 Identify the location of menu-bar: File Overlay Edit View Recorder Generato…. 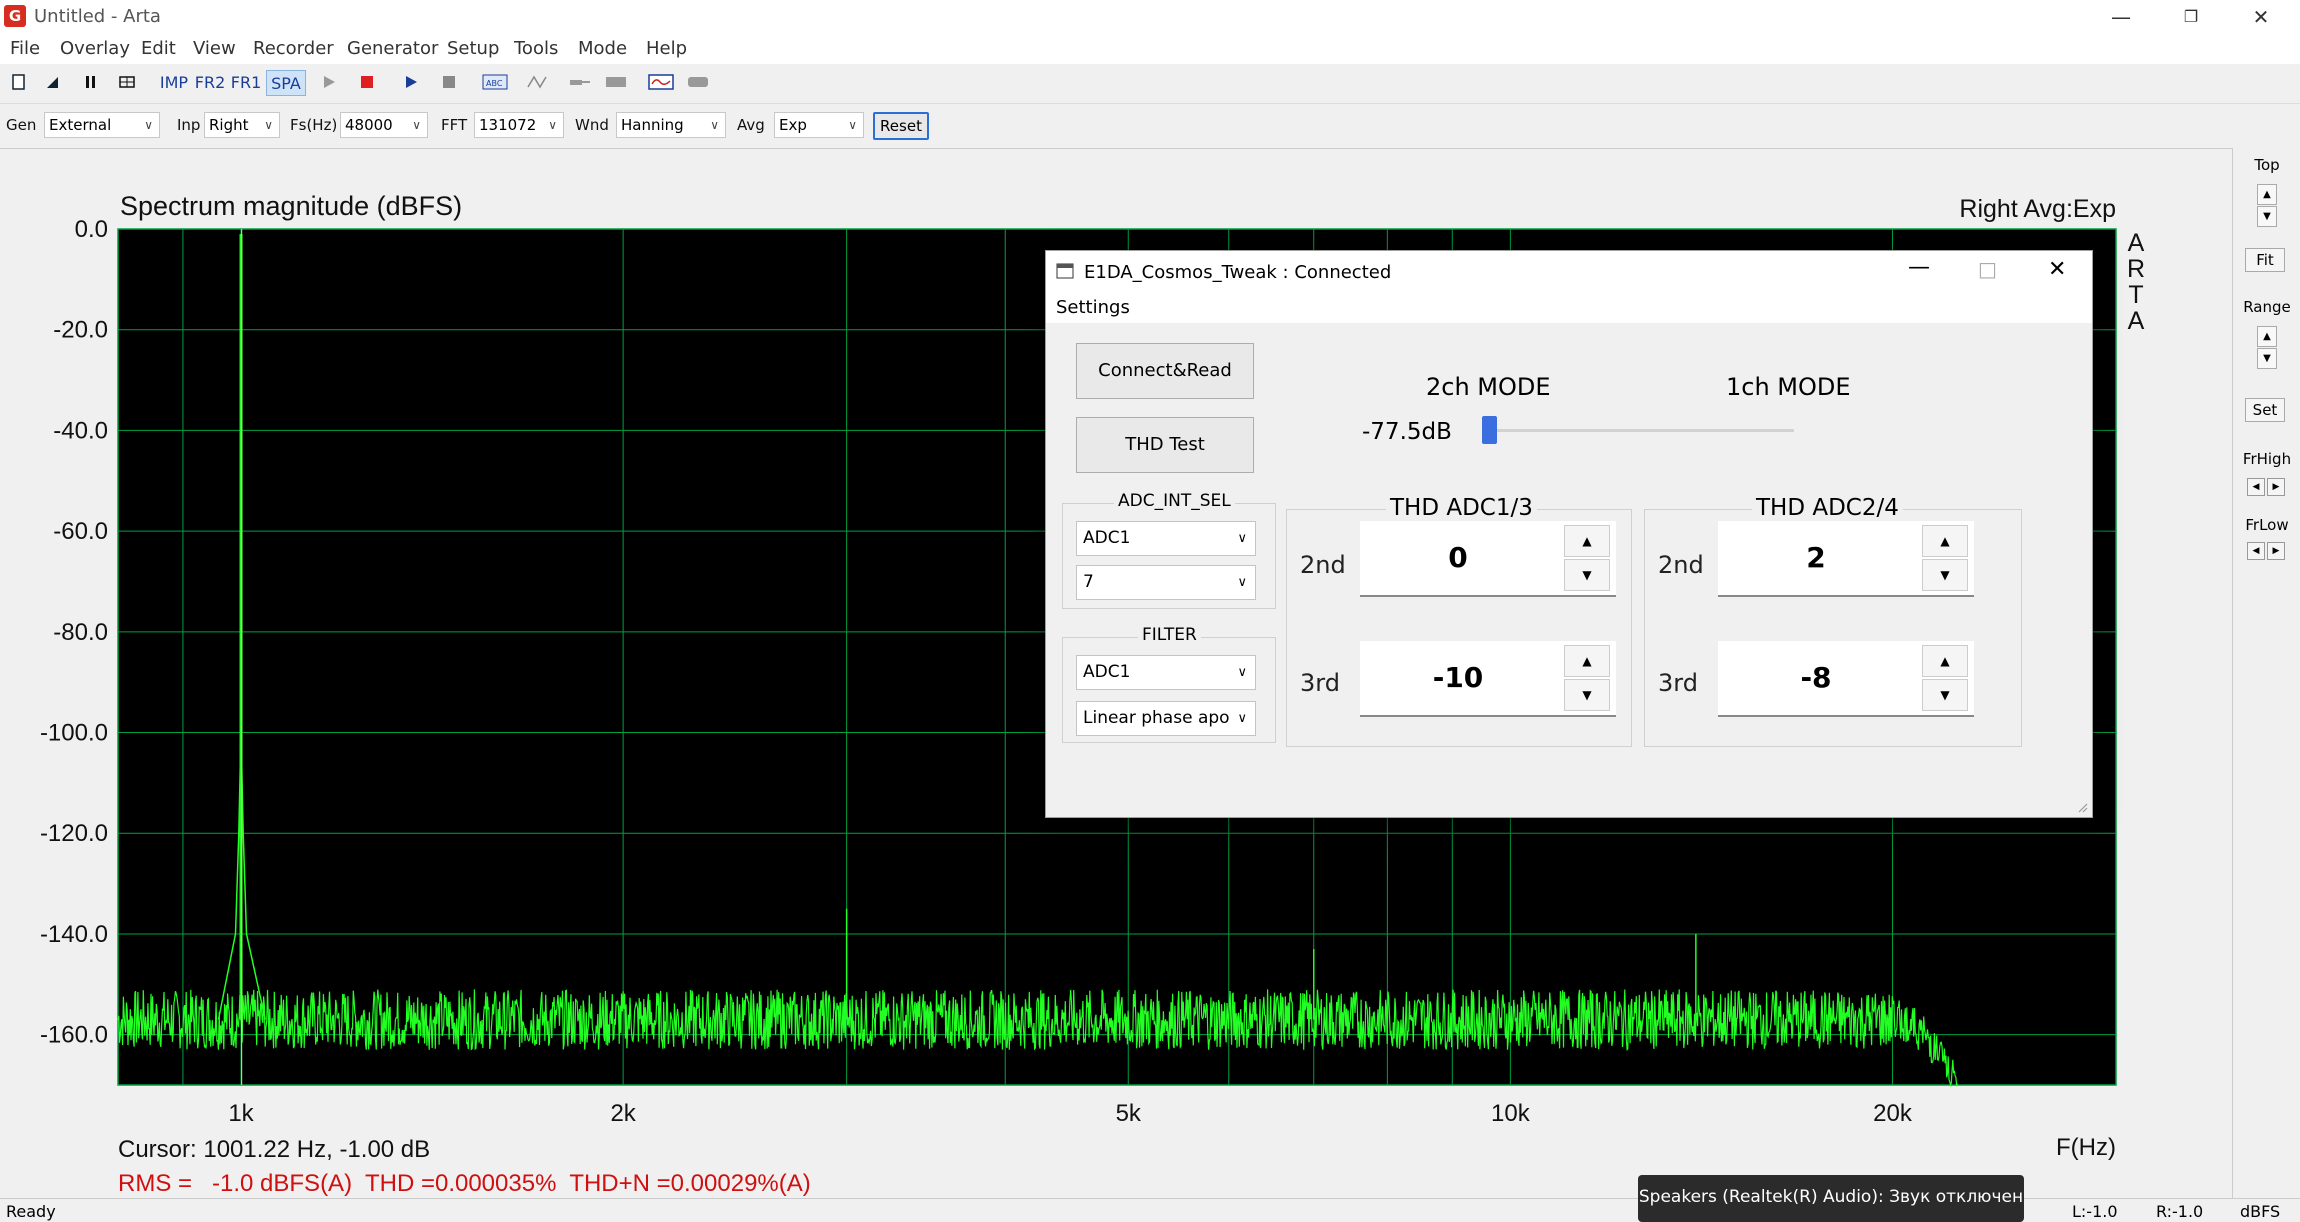
(1150, 49).